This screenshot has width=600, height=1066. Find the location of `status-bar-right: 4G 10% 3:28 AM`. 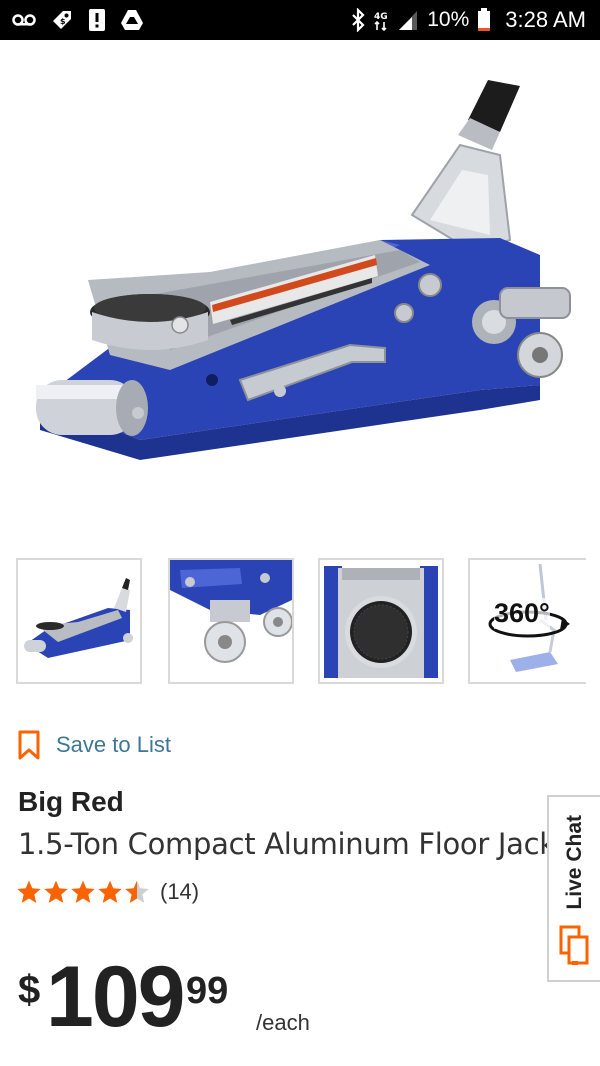

status-bar-right: 4G 10% 3:28 AM is located at coordinates (468, 20).